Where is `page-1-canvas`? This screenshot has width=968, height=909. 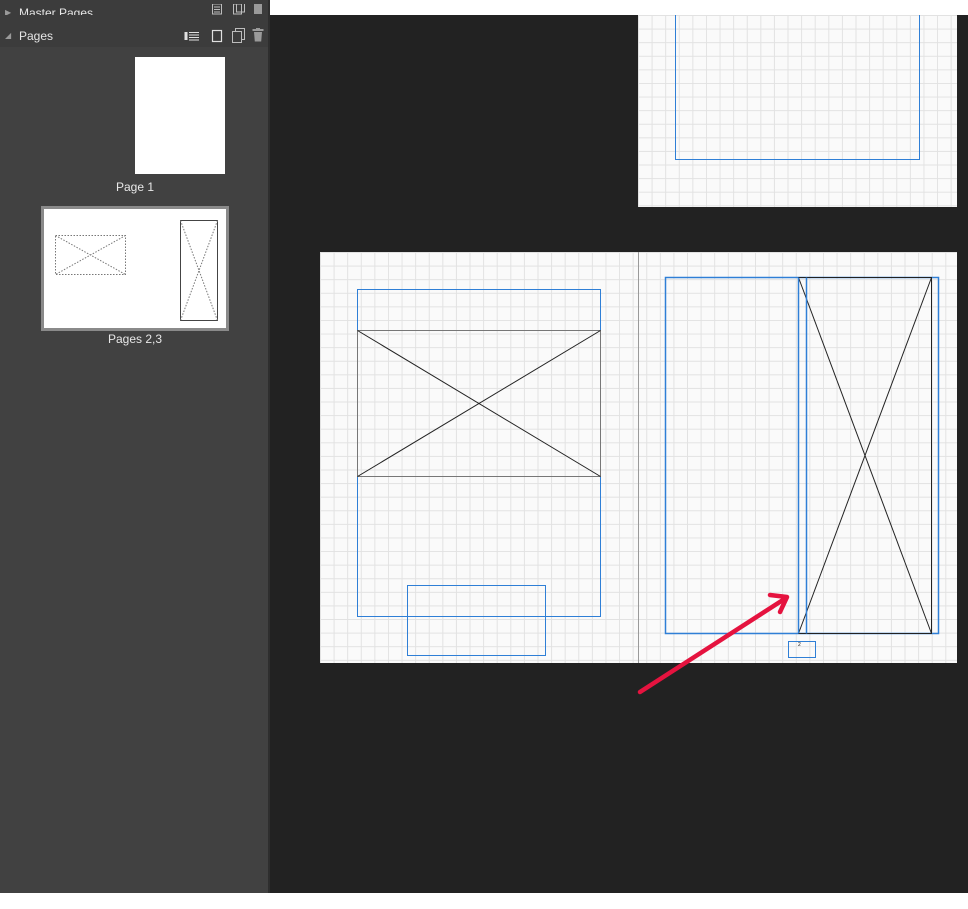 page-1-canvas is located at coordinates (797, 111).